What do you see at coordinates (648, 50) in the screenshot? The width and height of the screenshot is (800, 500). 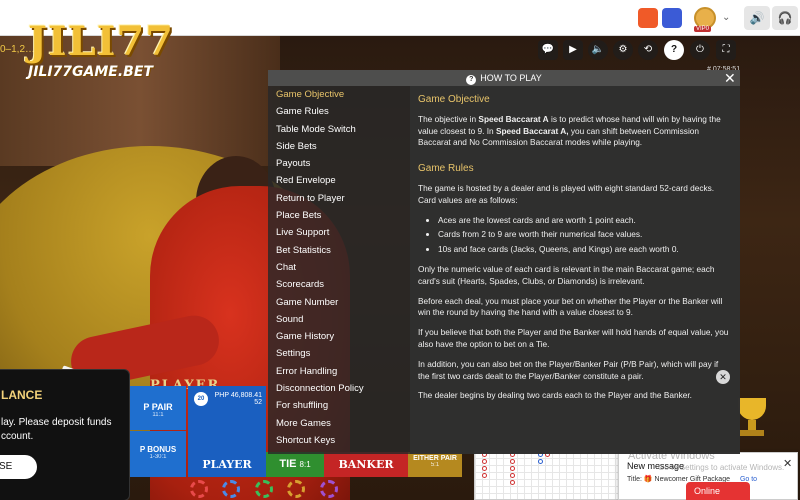 I see `history-icon: ⟲` at bounding box center [648, 50].